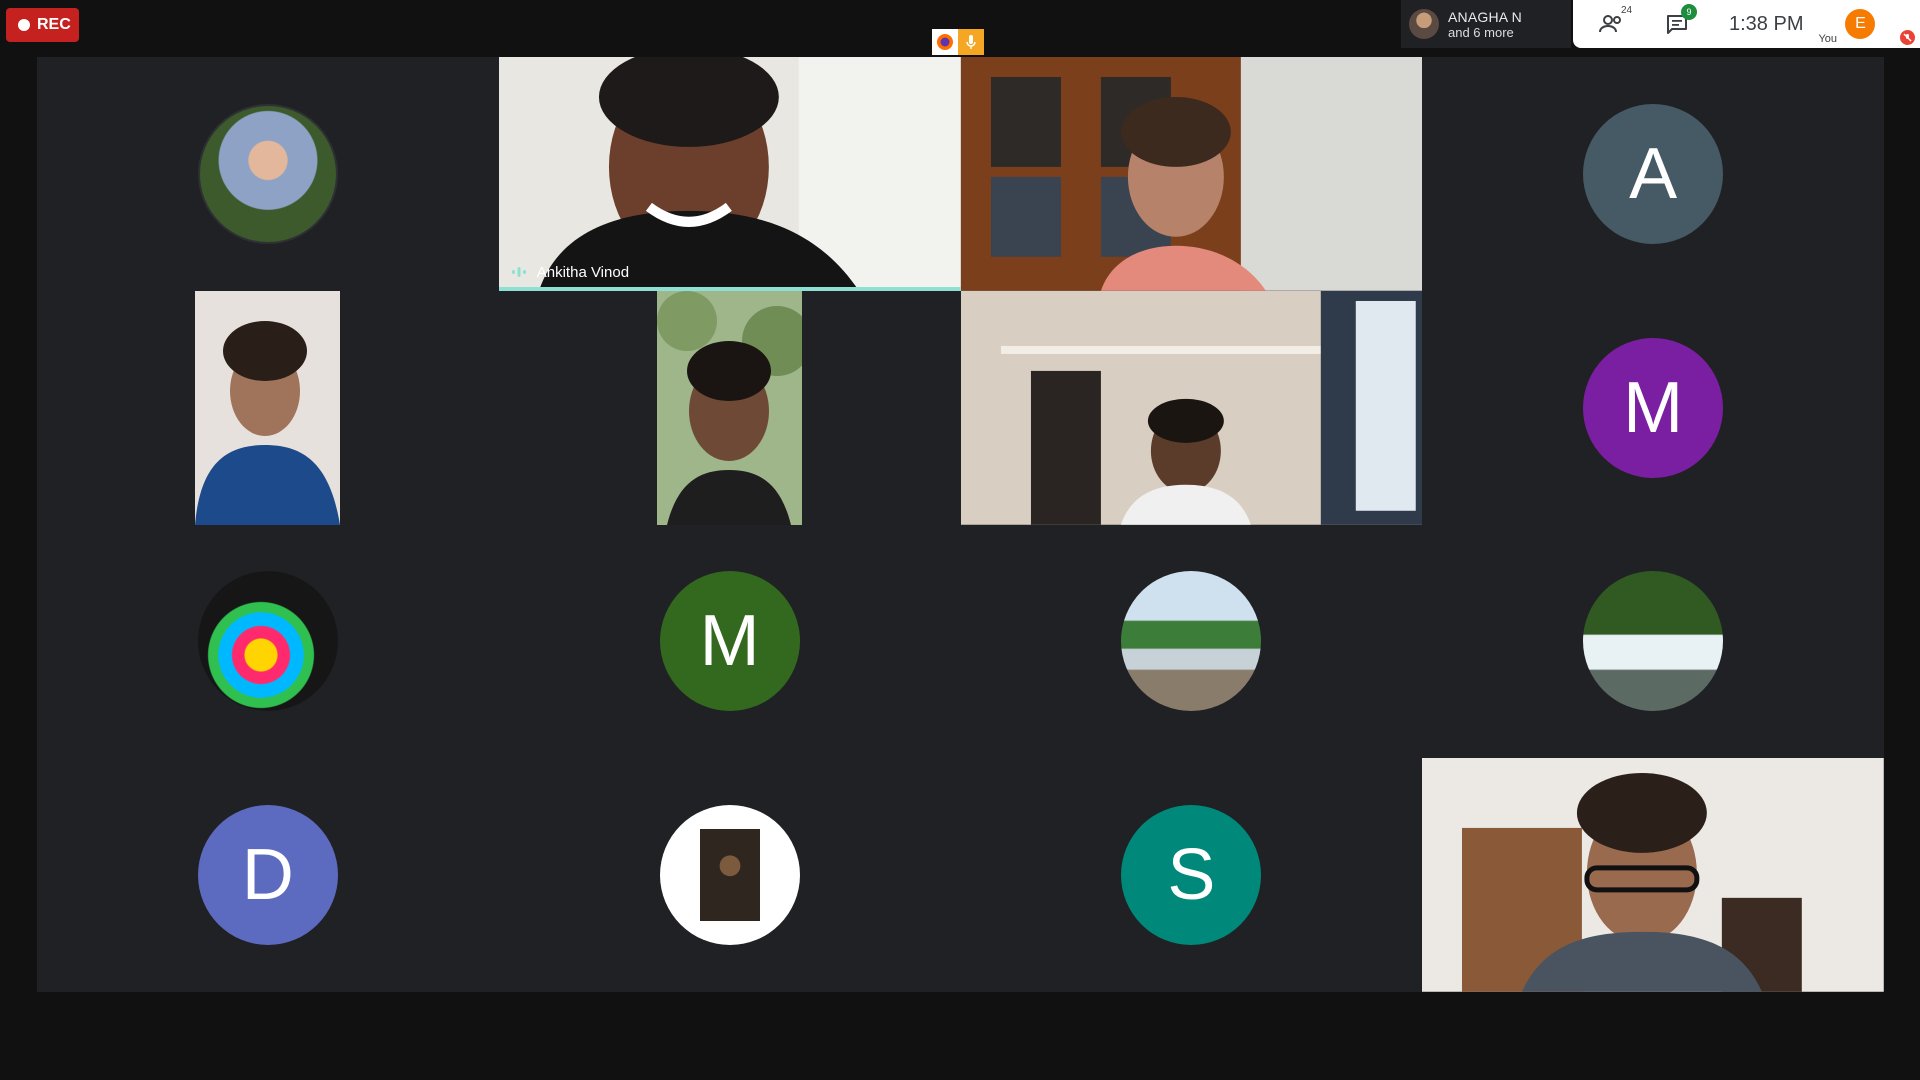  What do you see at coordinates (518, 272) in the screenshot?
I see `audio-level-icon` at bounding box center [518, 272].